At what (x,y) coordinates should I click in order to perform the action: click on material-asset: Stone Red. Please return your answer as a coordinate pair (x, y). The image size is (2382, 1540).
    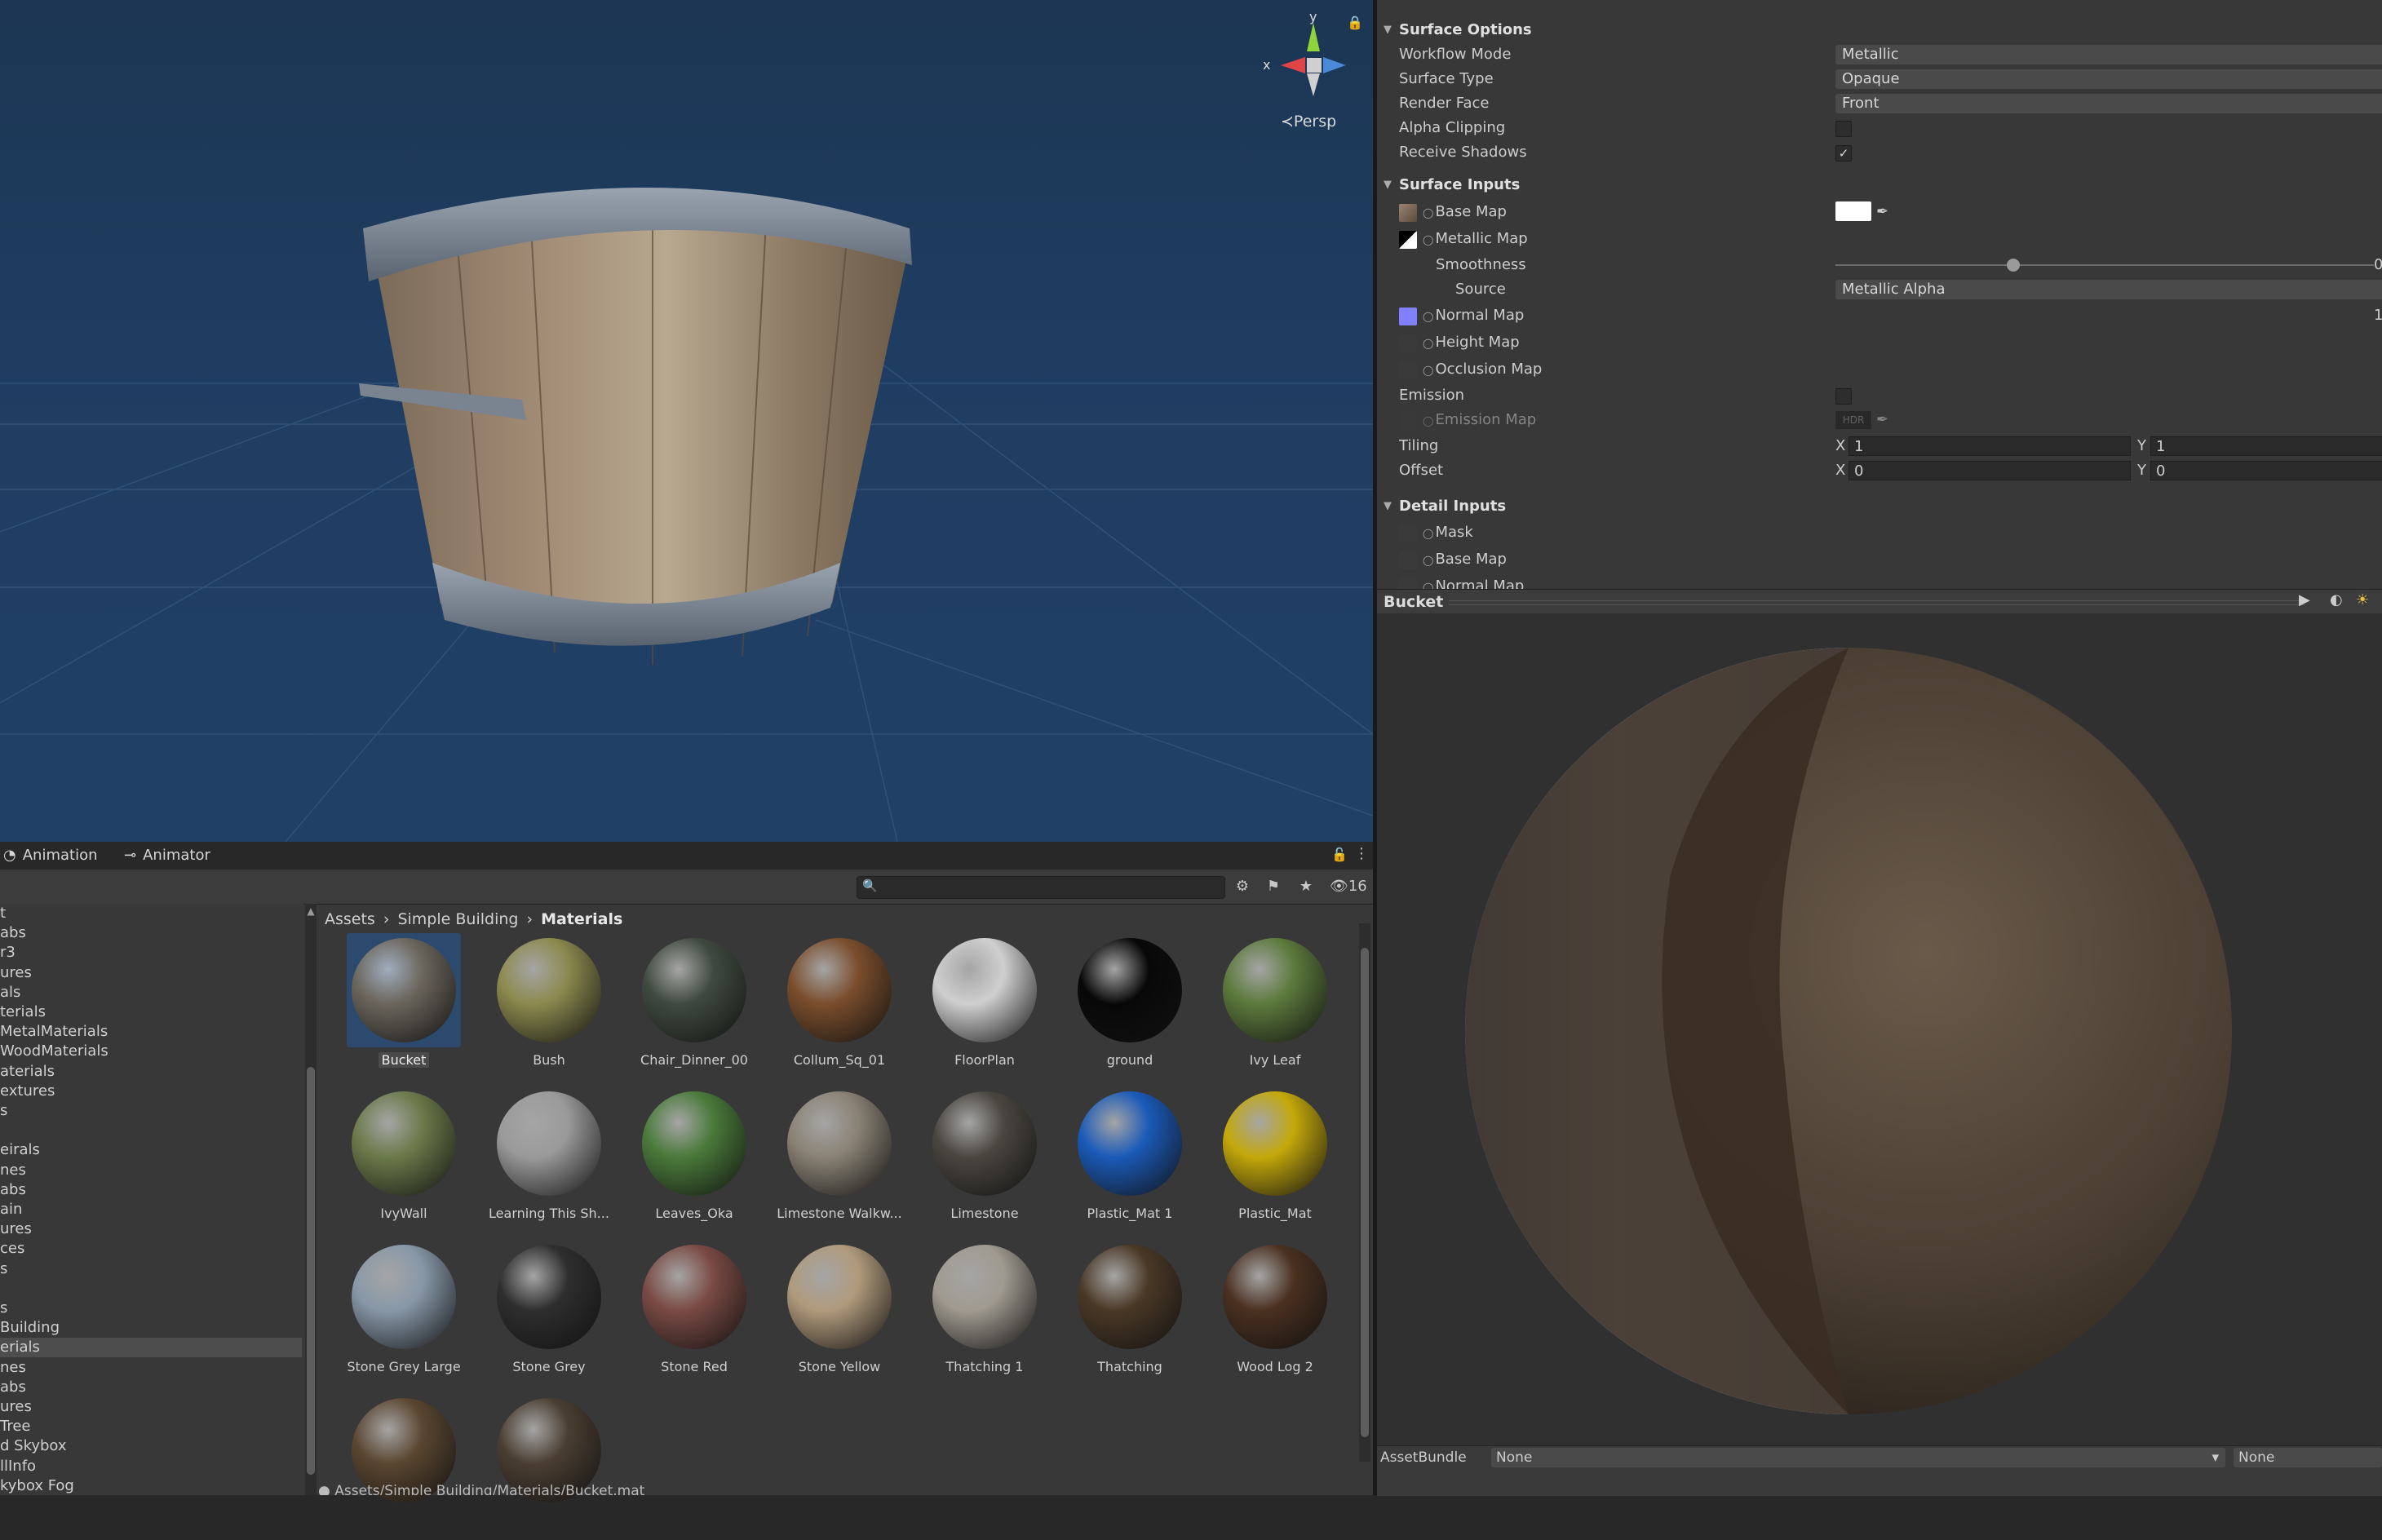
    Looking at the image, I should click on (690, 1313).